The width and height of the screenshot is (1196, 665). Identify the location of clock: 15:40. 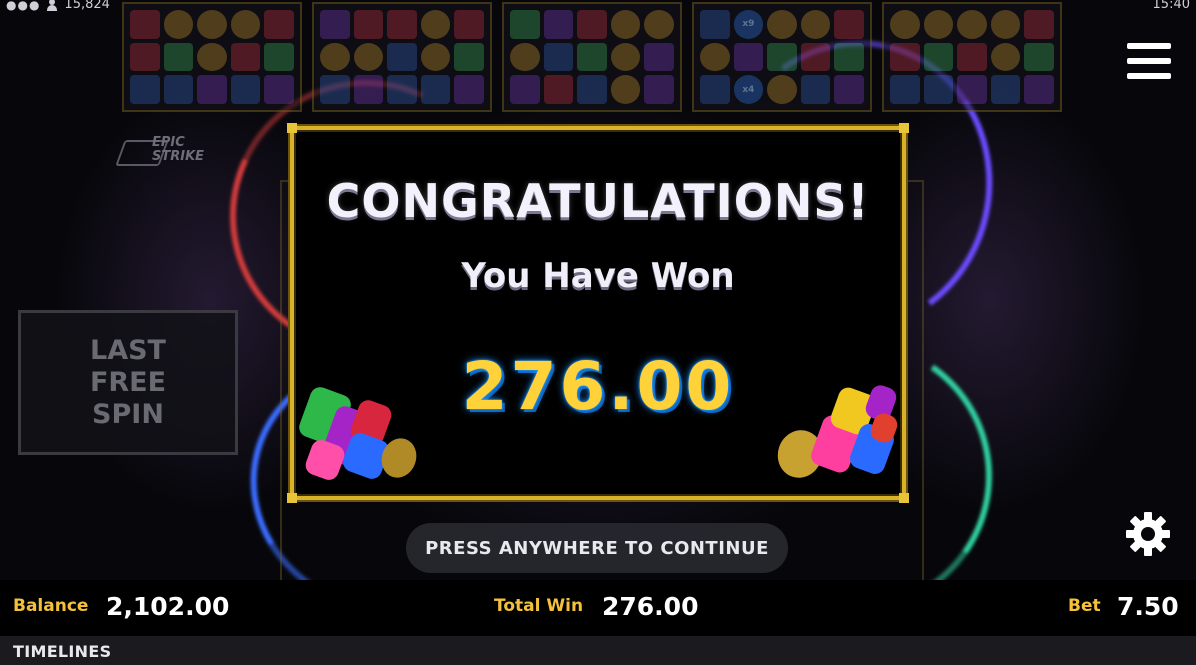
(1171, 6).